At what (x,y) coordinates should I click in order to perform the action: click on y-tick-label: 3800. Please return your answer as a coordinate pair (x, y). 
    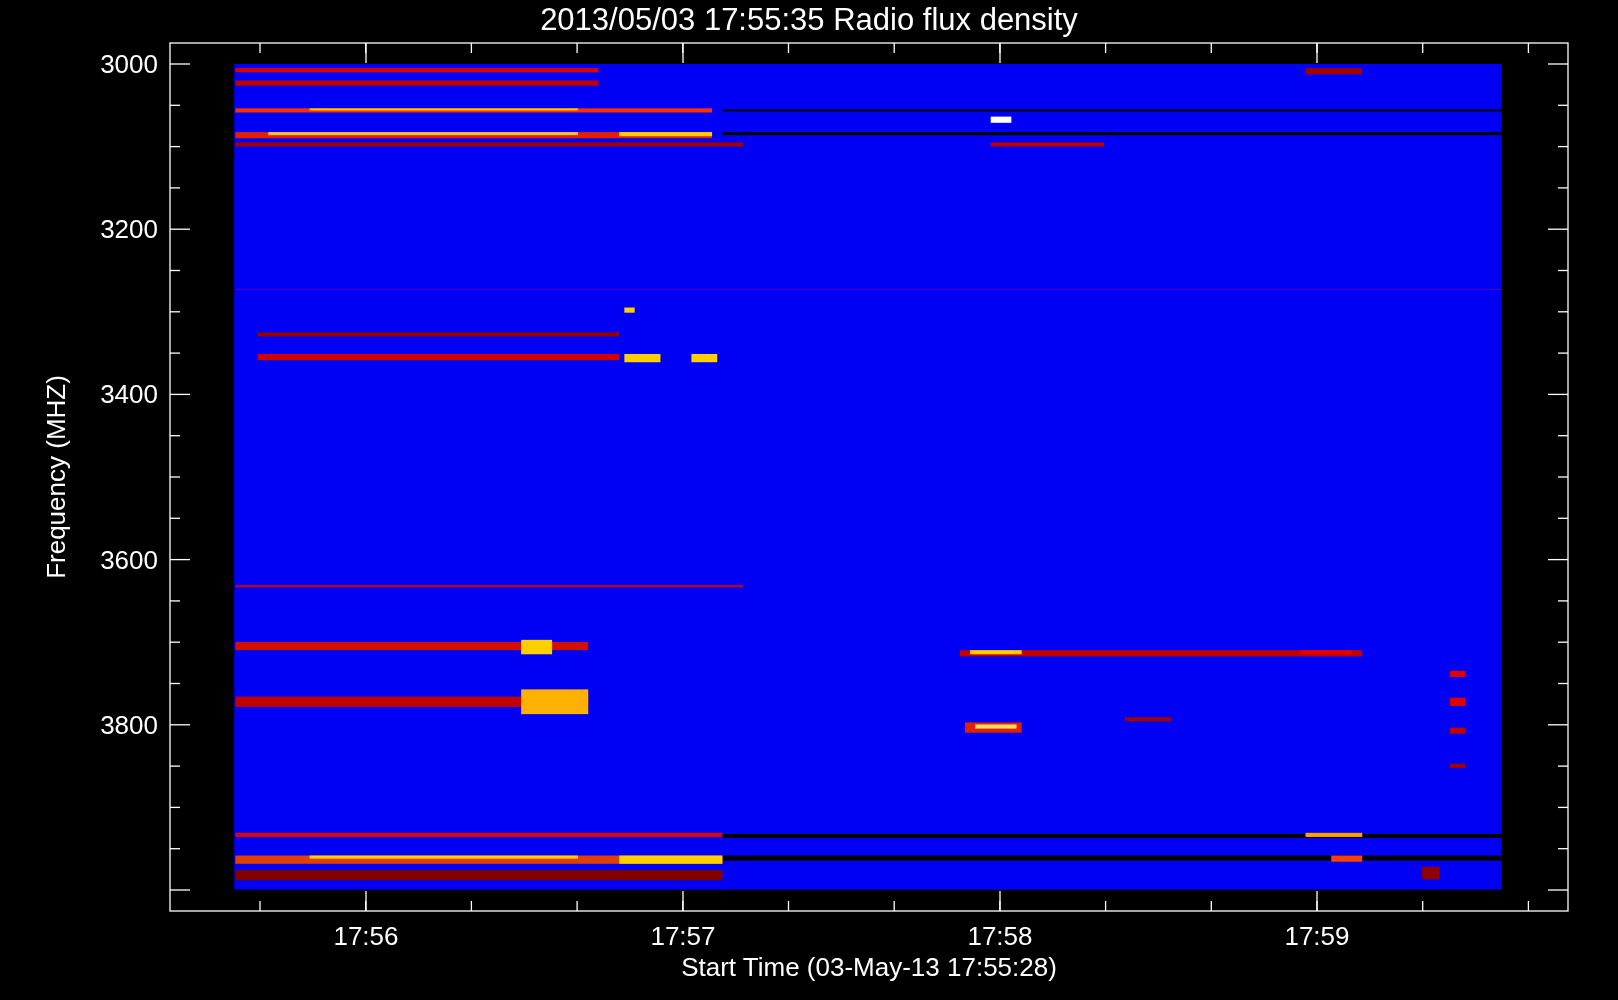
    Looking at the image, I should click on (129, 724).